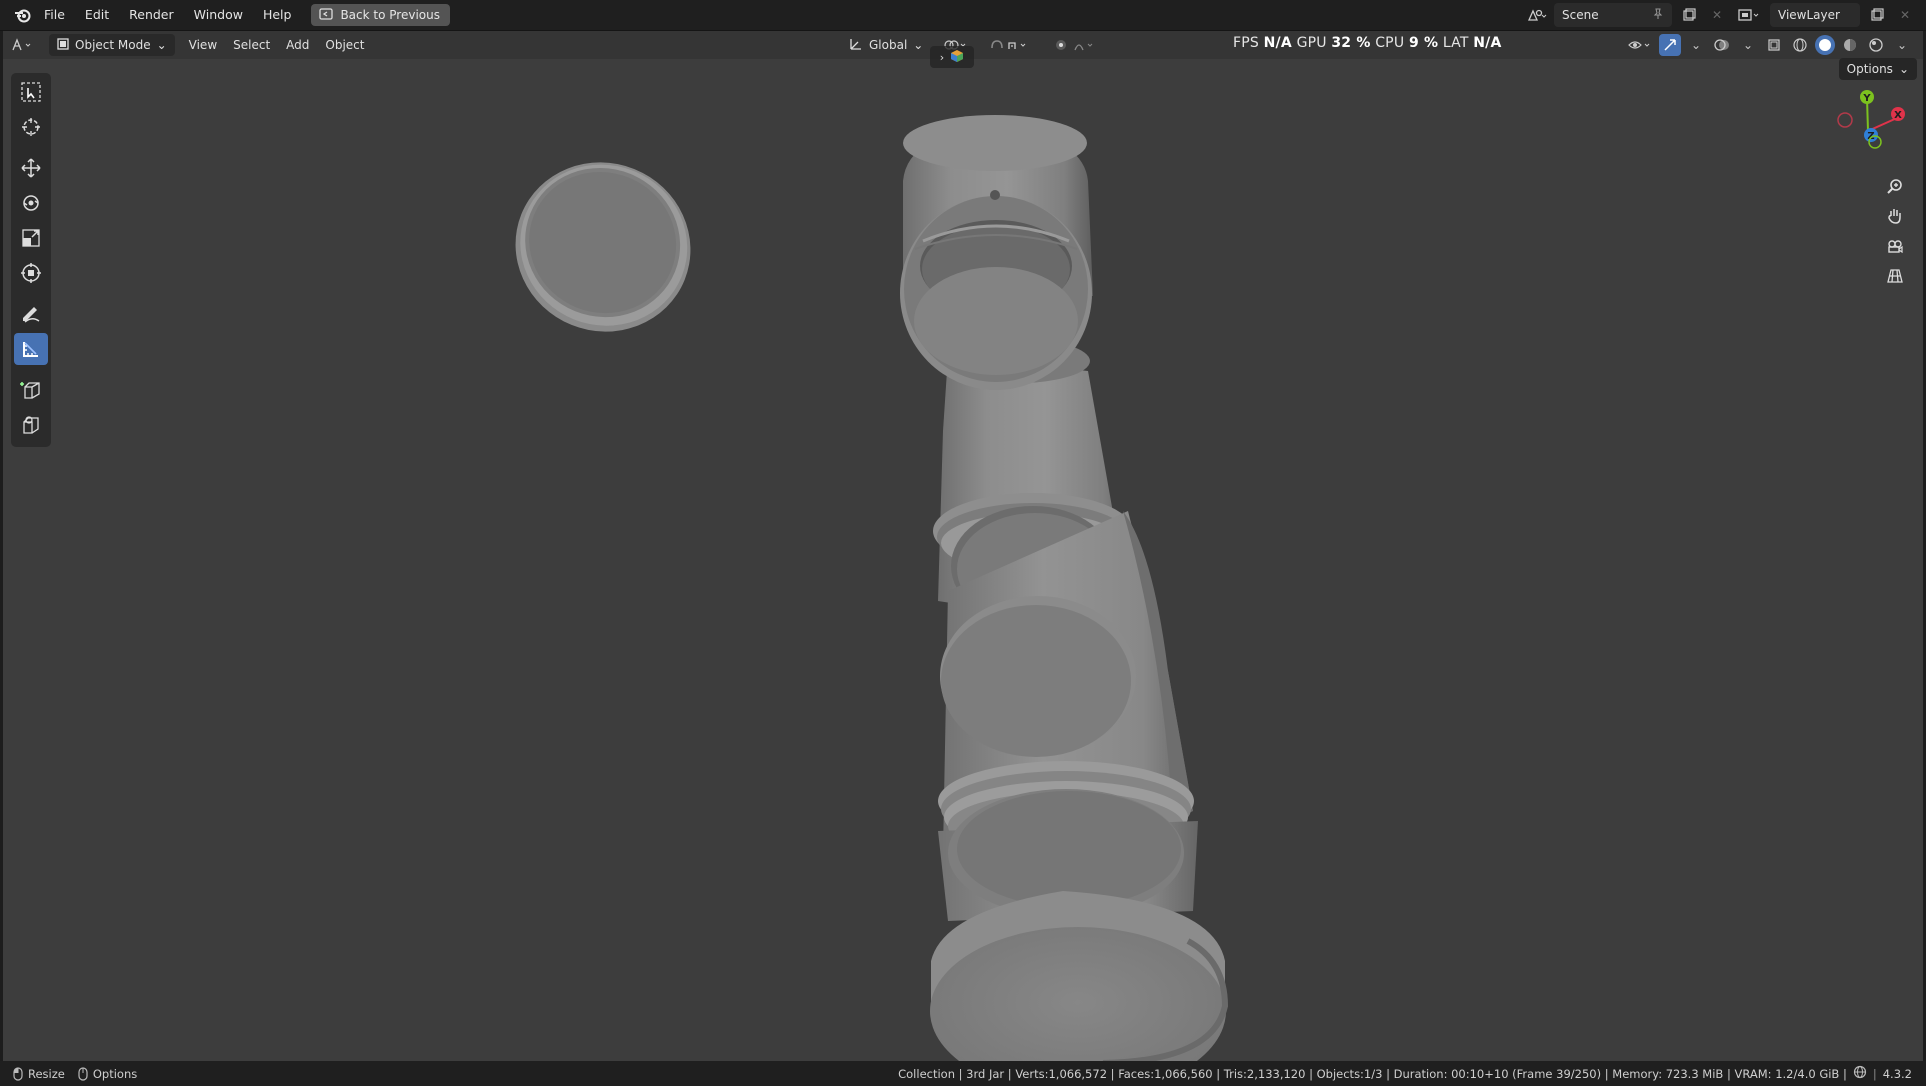 The height and width of the screenshot is (1086, 1926). I want to click on scene-name-field: Scene, so click(1613, 15).